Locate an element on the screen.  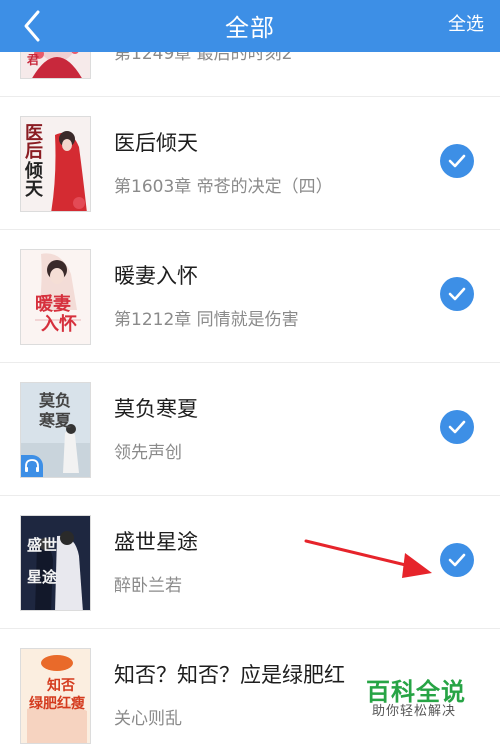
book-author: 醉卧兰若 is located at coordinates (148, 586).